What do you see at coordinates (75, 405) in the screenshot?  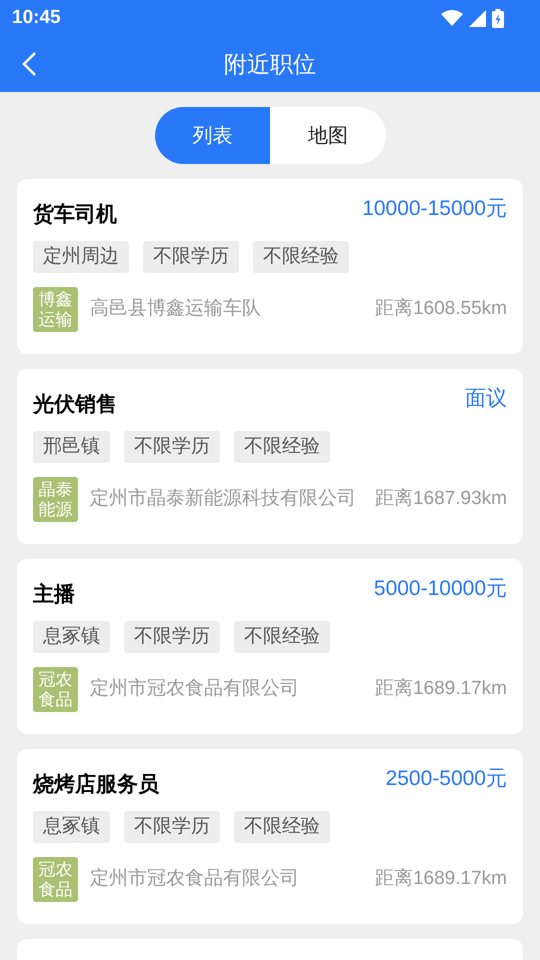 I see `job-title: 光伏销售` at bounding box center [75, 405].